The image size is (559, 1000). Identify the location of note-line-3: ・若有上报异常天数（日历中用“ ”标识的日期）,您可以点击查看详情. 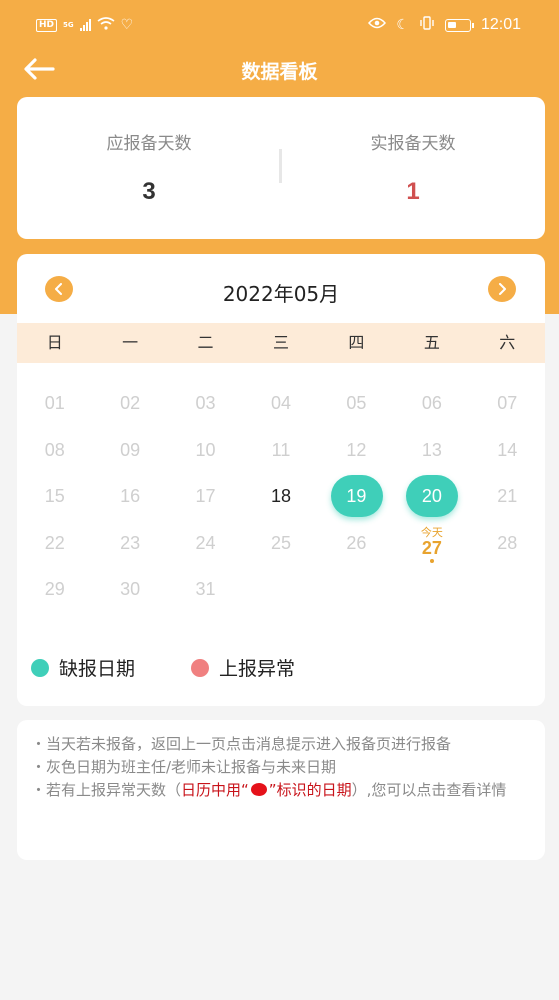
(281, 790).